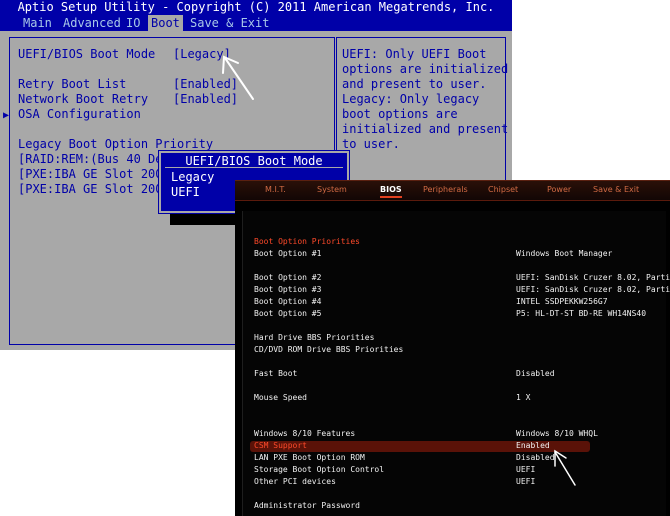  What do you see at coordinates (307, 506) in the screenshot?
I see `giga-setting-label: Administrator Password` at bounding box center [307, 506].